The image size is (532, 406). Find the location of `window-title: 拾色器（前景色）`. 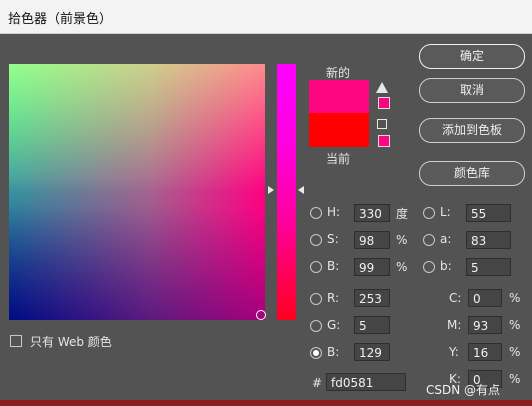

window-title: 拾色器（前景色） is located at coordinates (60, 19).